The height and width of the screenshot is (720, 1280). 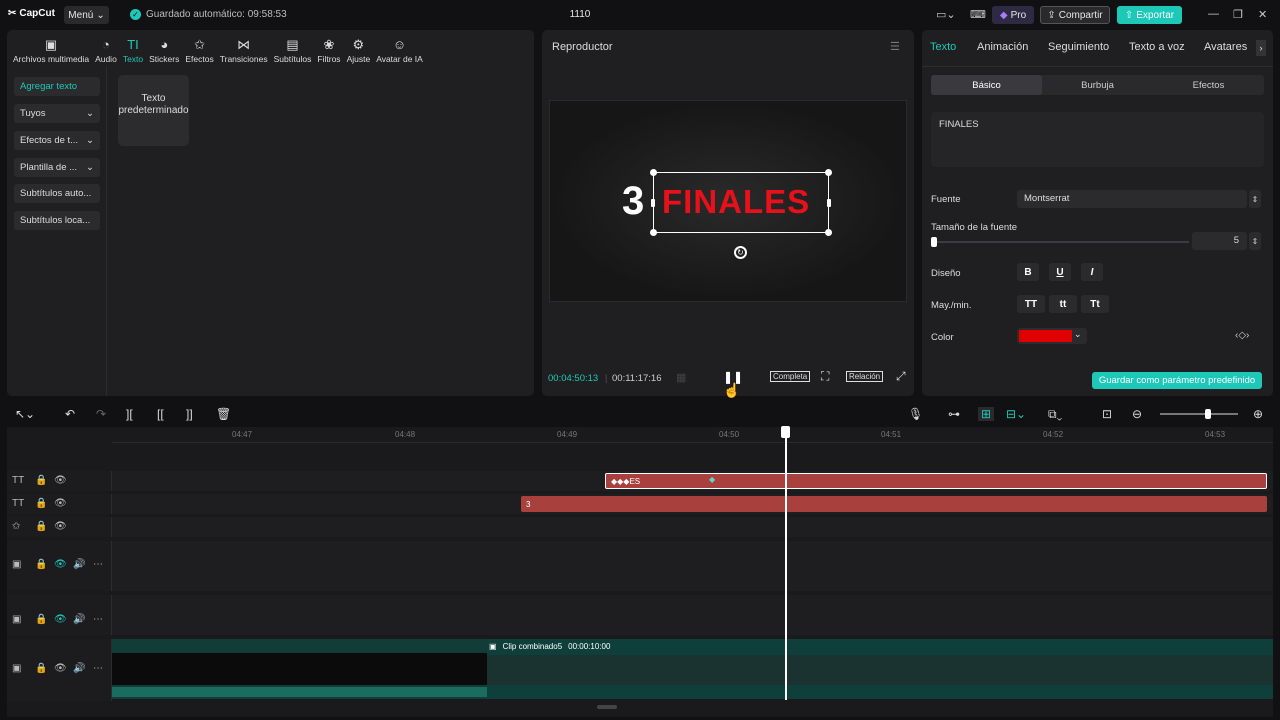 I want to click on tab-stickers: ◕ Stickers, so click(x=164, y=47).